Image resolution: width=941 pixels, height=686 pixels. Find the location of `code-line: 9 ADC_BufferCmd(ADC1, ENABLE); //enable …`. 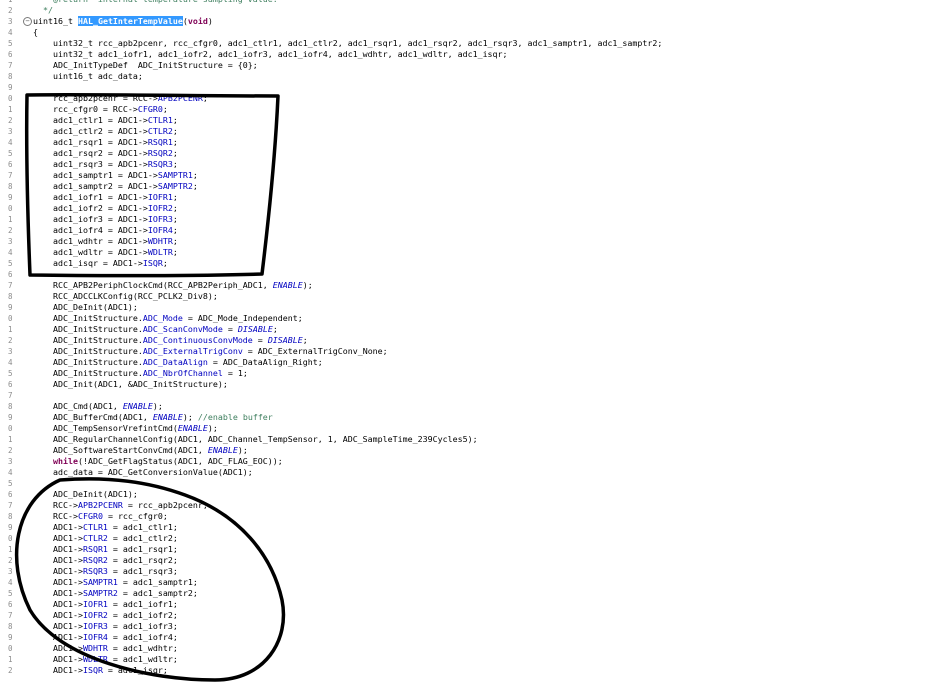

code-line: 9 ADC_BufferCmd(ADC1, ENABLE); //enable … is located at coordinates (470, 417).